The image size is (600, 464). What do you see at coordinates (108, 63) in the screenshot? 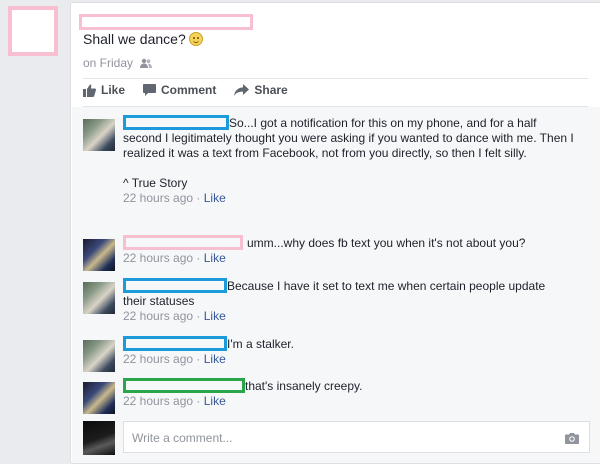
I see `post-timestamp: on Friday` at bounding box center [108, 63].